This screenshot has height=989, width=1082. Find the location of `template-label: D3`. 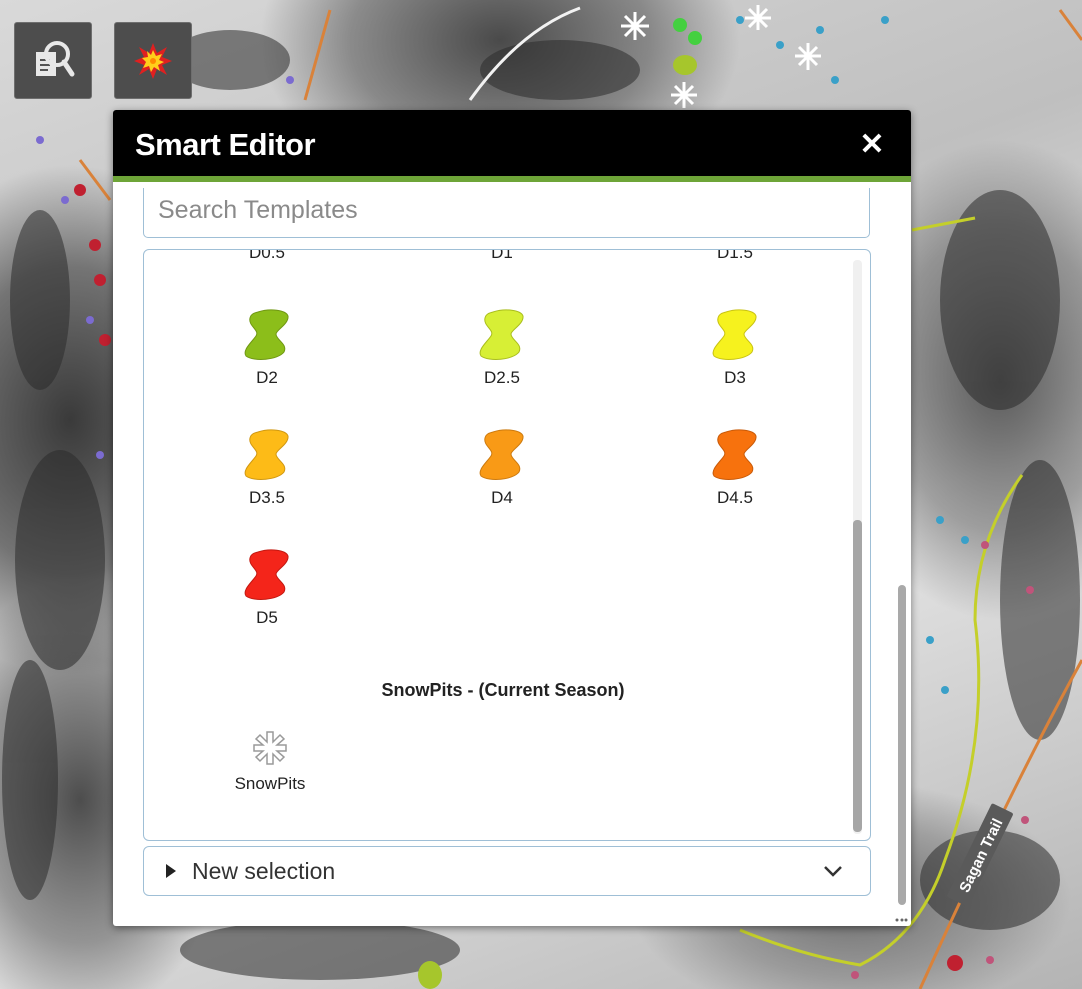

template-label: D3 is located at coordinates (735, 377).